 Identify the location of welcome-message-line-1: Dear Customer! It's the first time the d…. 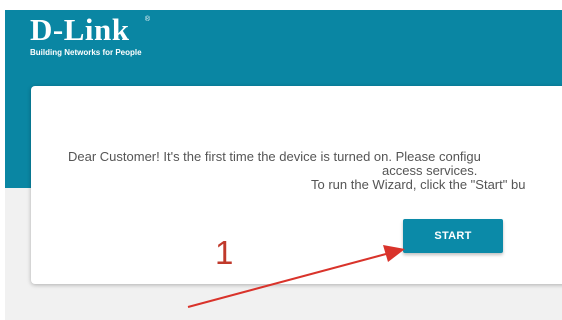
(274, 156).